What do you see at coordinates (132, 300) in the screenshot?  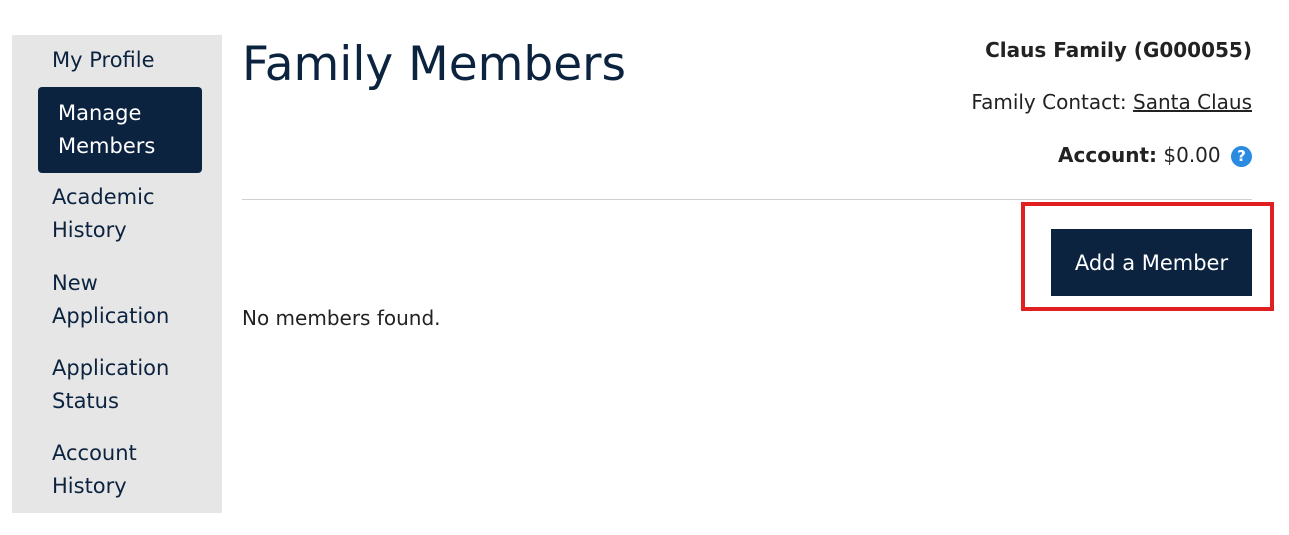 I see `sidebar-item-new-application: New Application` at bounding box center [132, 300].